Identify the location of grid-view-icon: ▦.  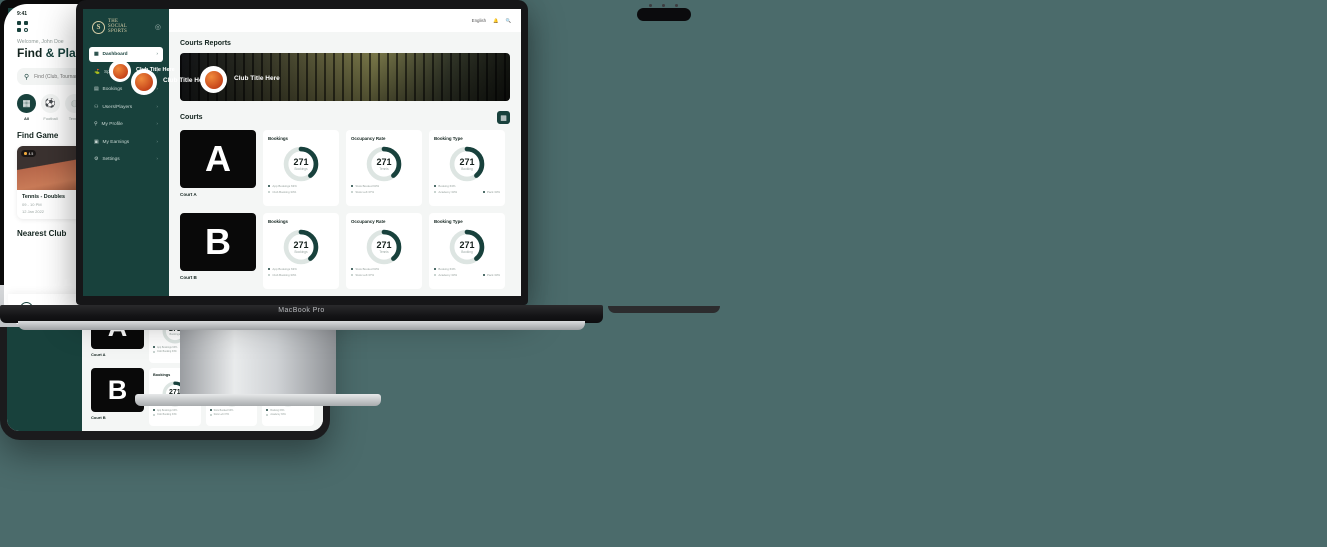
(503, 117).